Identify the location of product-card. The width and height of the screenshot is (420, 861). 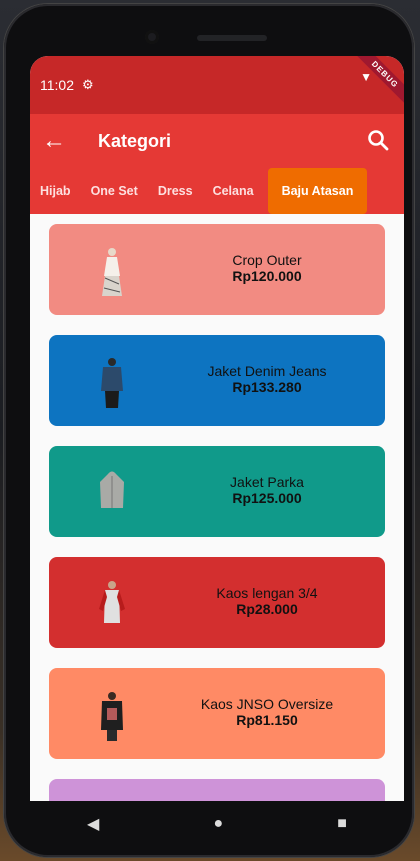
(217, 790).